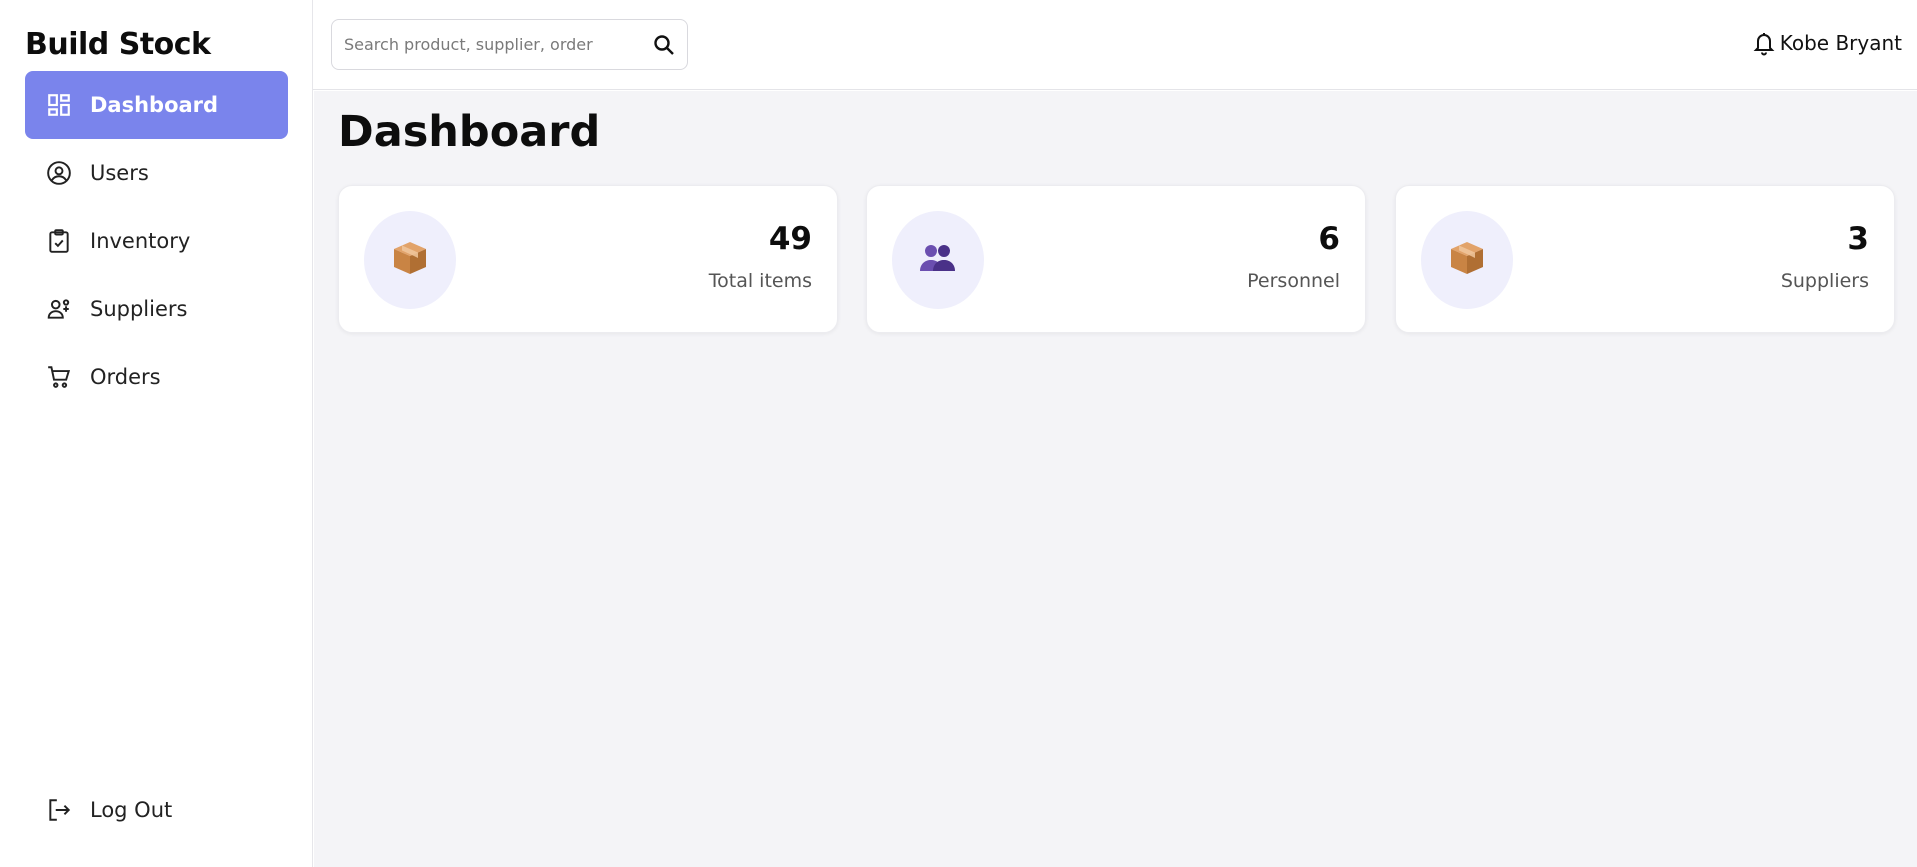 The image size is (1917, 867). Describe the element at coordinates (1858, 239) in the screenshot. I see `stat-value: 3` at that location.